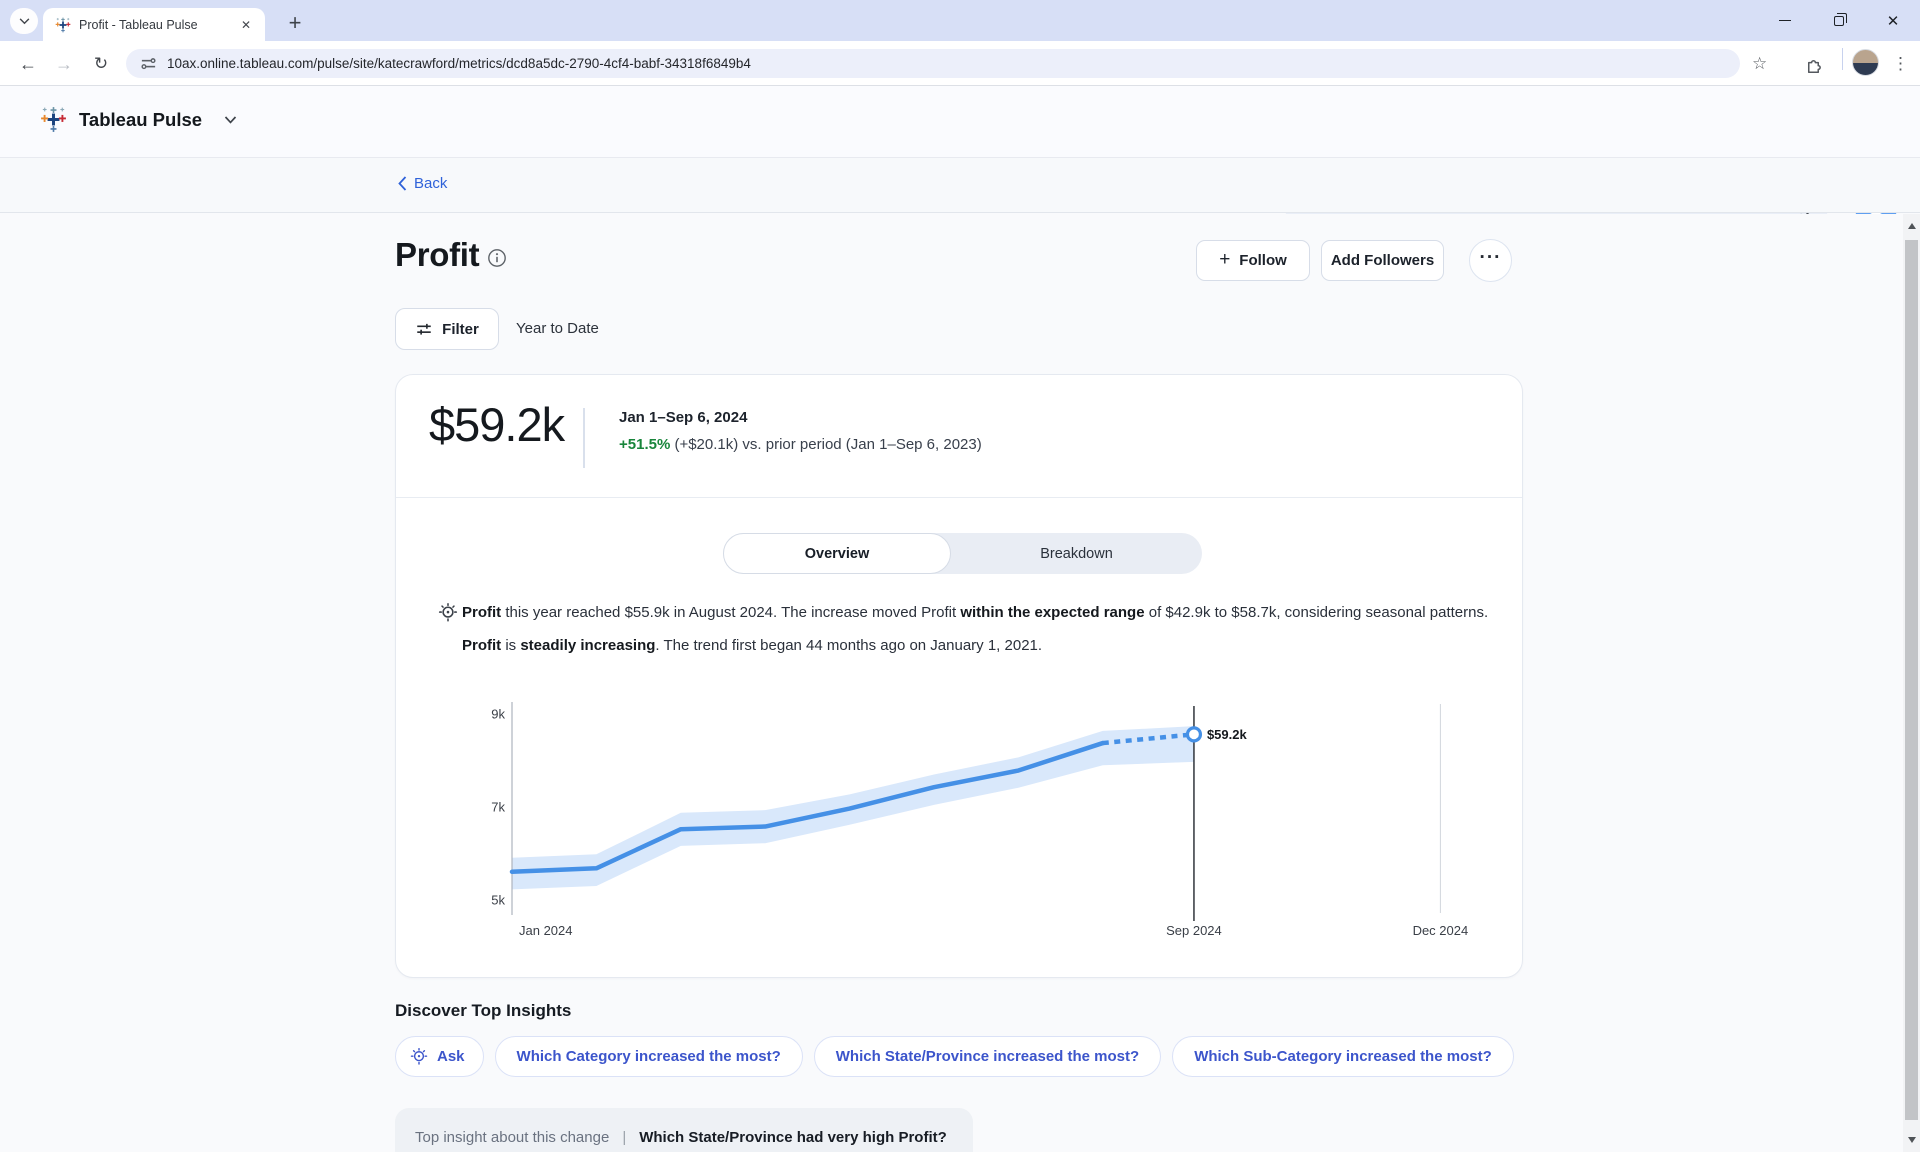 Image resolution: width=1920 pixels, height=1152 pixels. Describe the element at coordinates (1759, 64) in the screenshot. I see `bookmark-star-button: ☆` at that location.